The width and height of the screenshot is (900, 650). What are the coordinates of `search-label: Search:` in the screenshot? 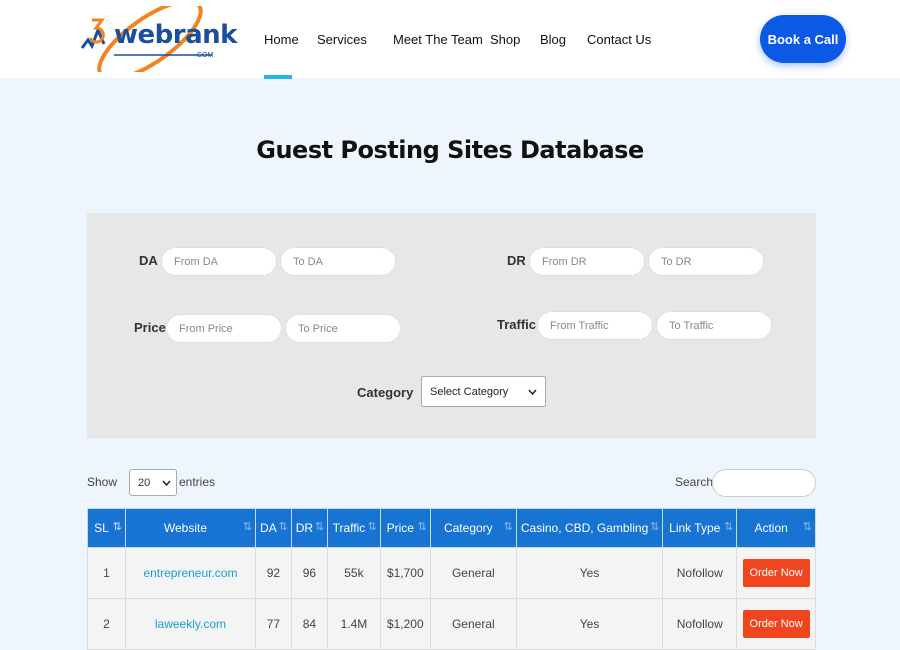 It's located at (696, 482).